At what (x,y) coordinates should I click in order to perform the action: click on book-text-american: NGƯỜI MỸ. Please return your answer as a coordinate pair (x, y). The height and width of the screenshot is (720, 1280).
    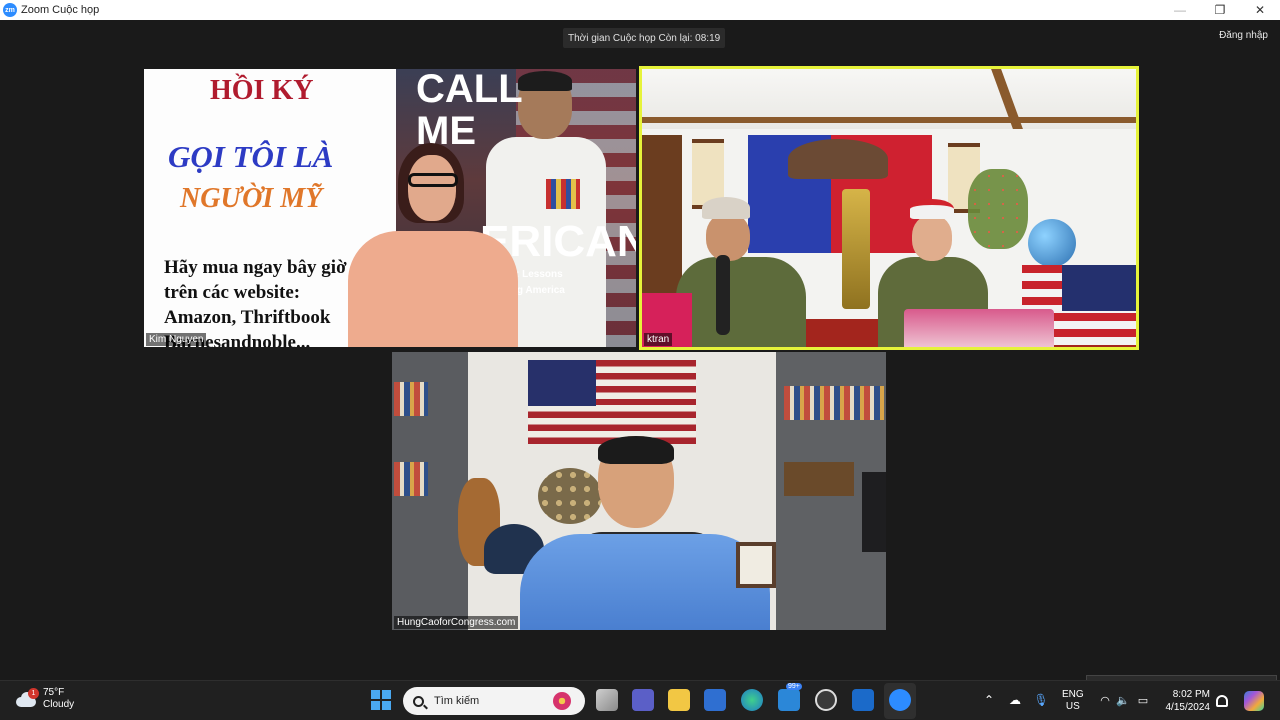
    Looking at the image, I should click on (251, 198).